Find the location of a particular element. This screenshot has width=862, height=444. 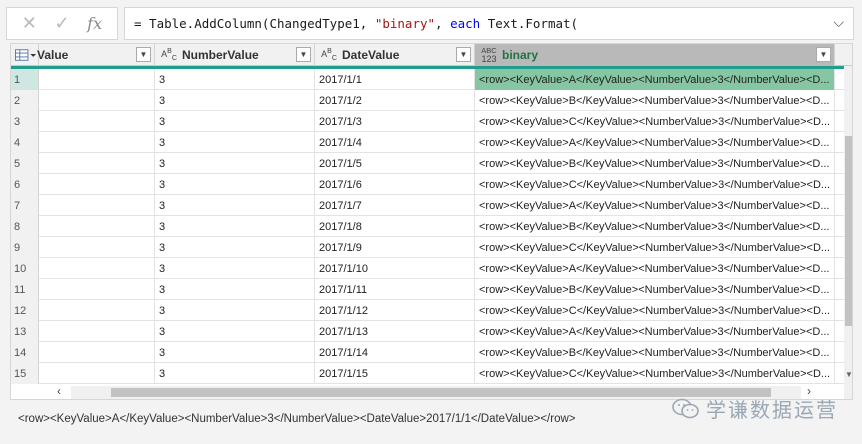

cell-datevalue: 2017/1/4 is located at coordinates (395, 142).